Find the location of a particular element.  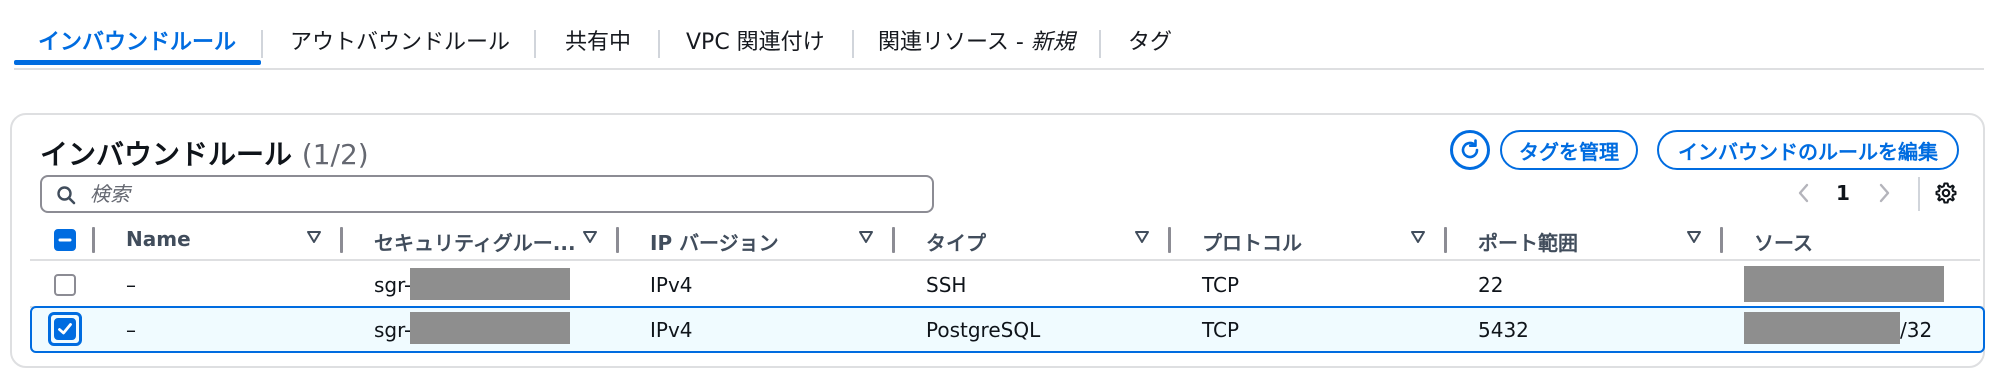

tab-vpc-associations: VPC 関連付け is located at coordinates (755, 44).